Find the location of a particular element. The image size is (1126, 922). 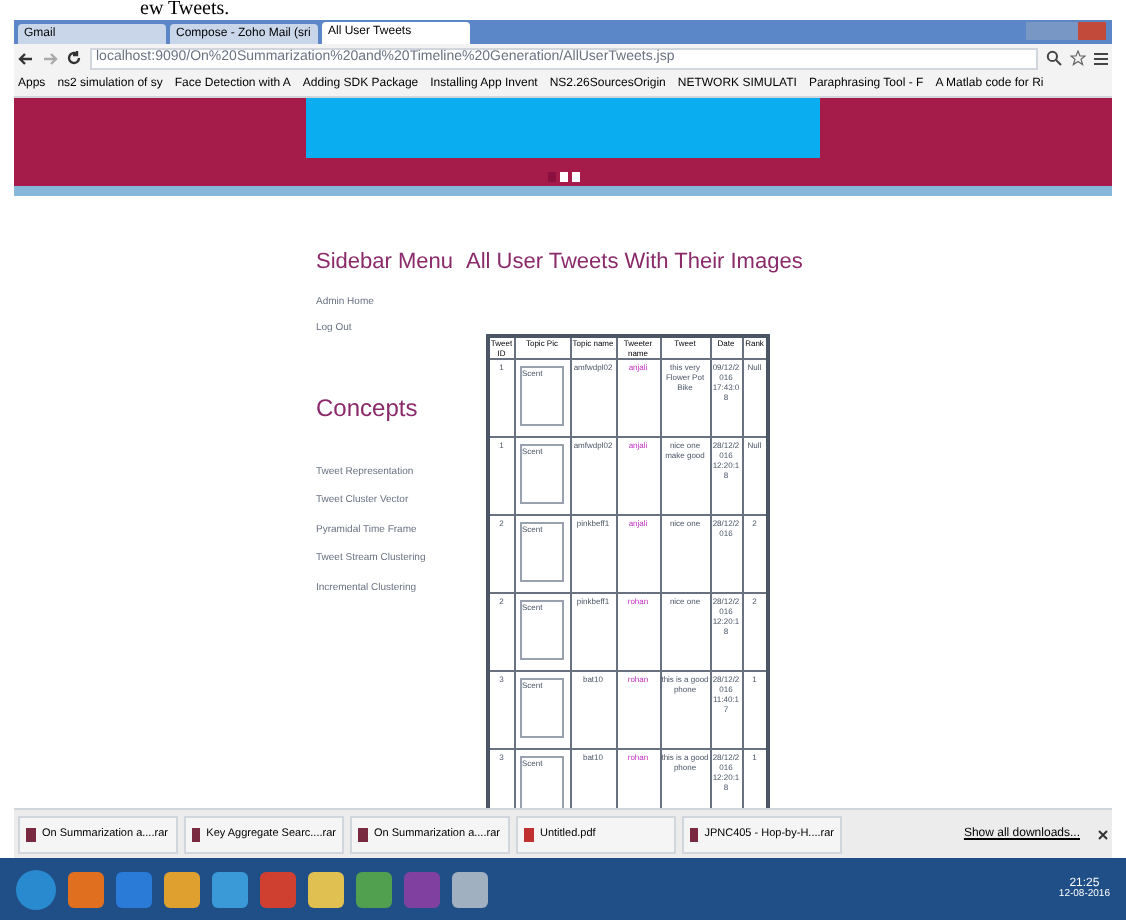

search-icon is located at coordinates (1054, 58).